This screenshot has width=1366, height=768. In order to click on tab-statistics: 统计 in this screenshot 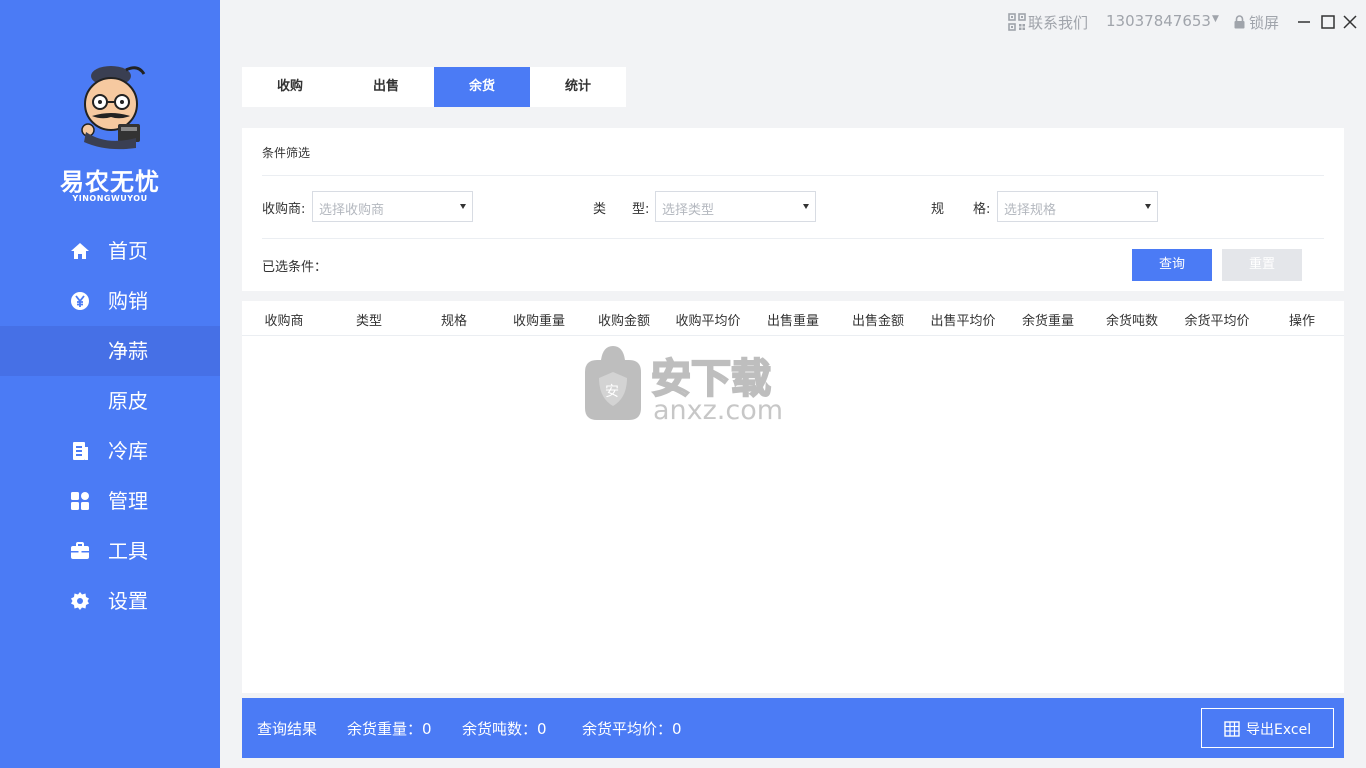, I will do `click(578, 87)`.